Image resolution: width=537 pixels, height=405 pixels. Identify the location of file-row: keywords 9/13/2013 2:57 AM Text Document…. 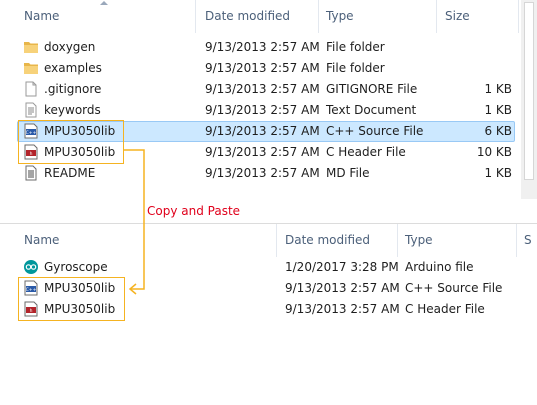
(266, 110).